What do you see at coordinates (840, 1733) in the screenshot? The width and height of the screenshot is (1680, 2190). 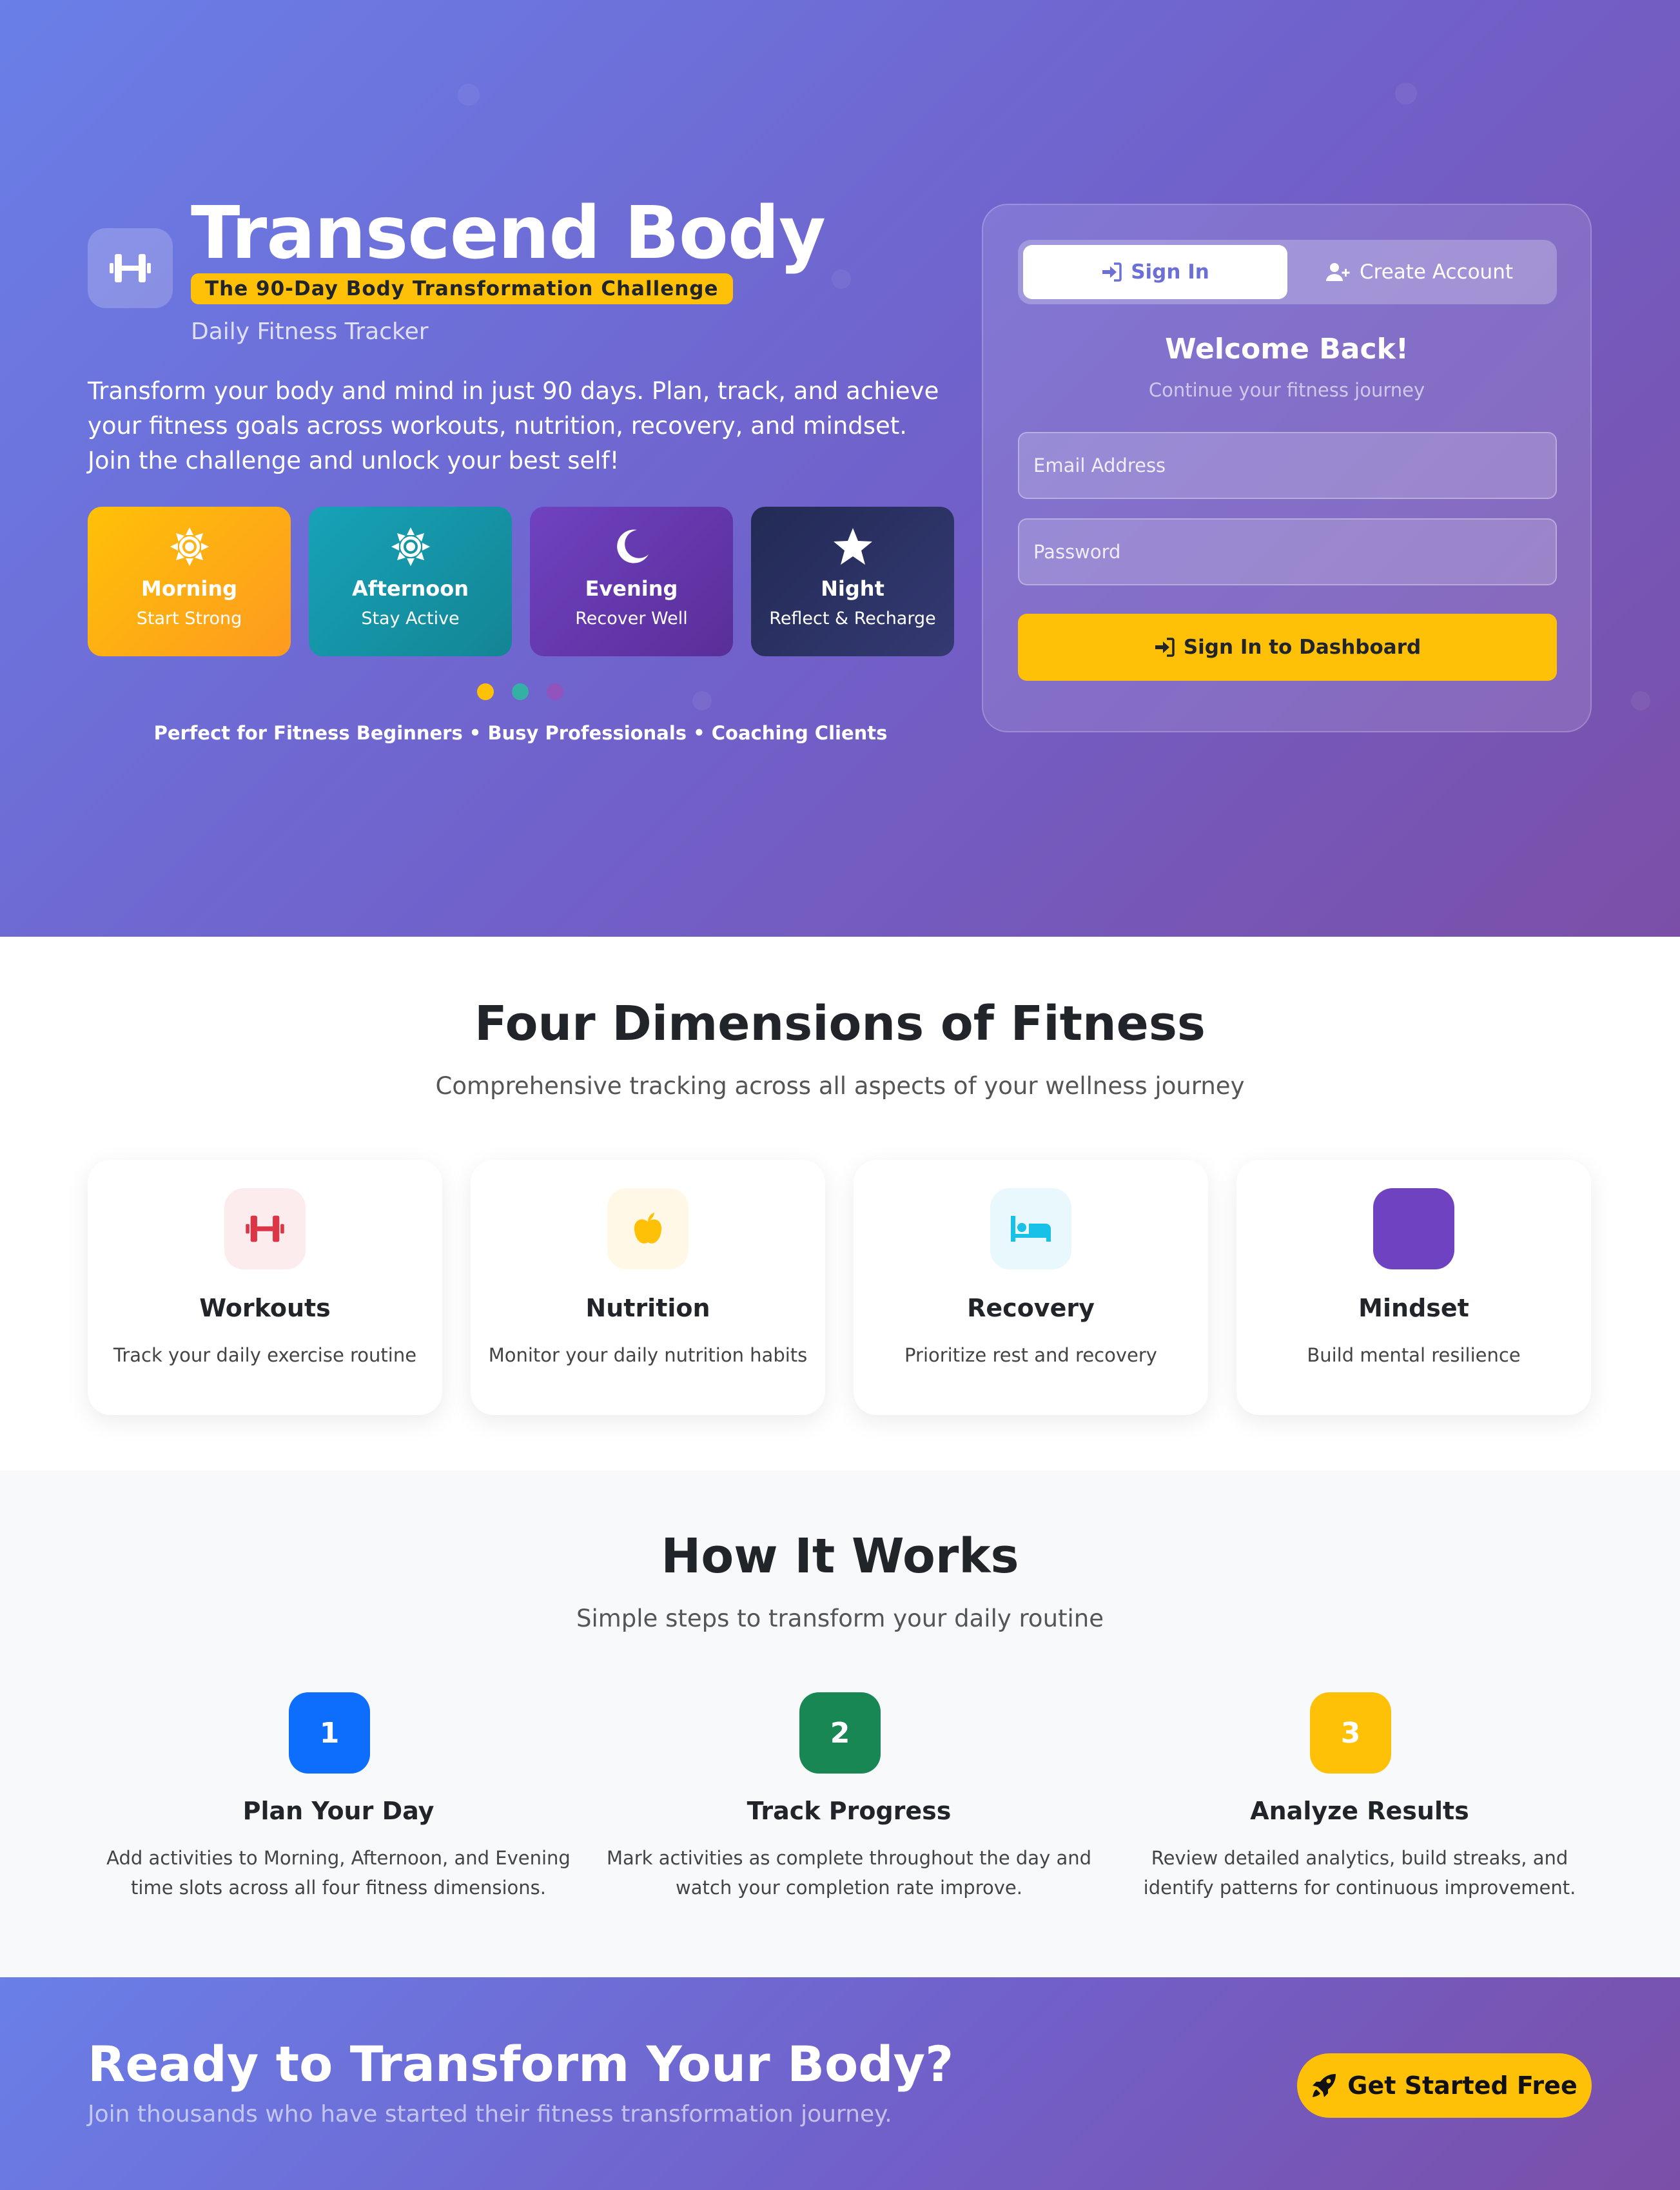 I see `step-number: 2` at bounding box center [840, 1733].